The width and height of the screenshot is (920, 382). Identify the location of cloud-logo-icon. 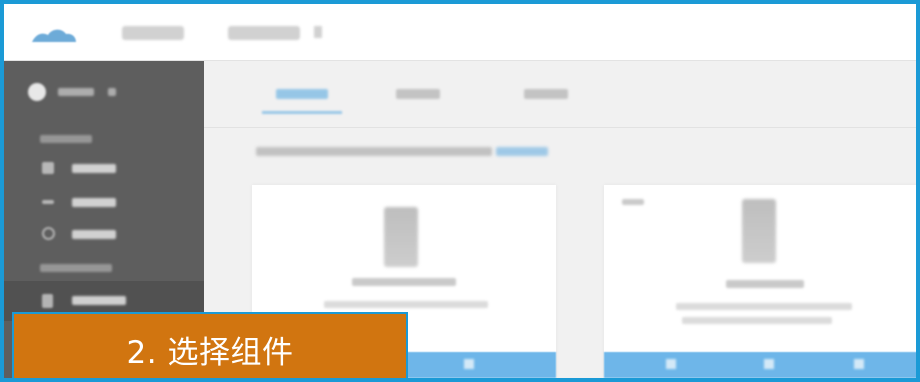
(54, 35).